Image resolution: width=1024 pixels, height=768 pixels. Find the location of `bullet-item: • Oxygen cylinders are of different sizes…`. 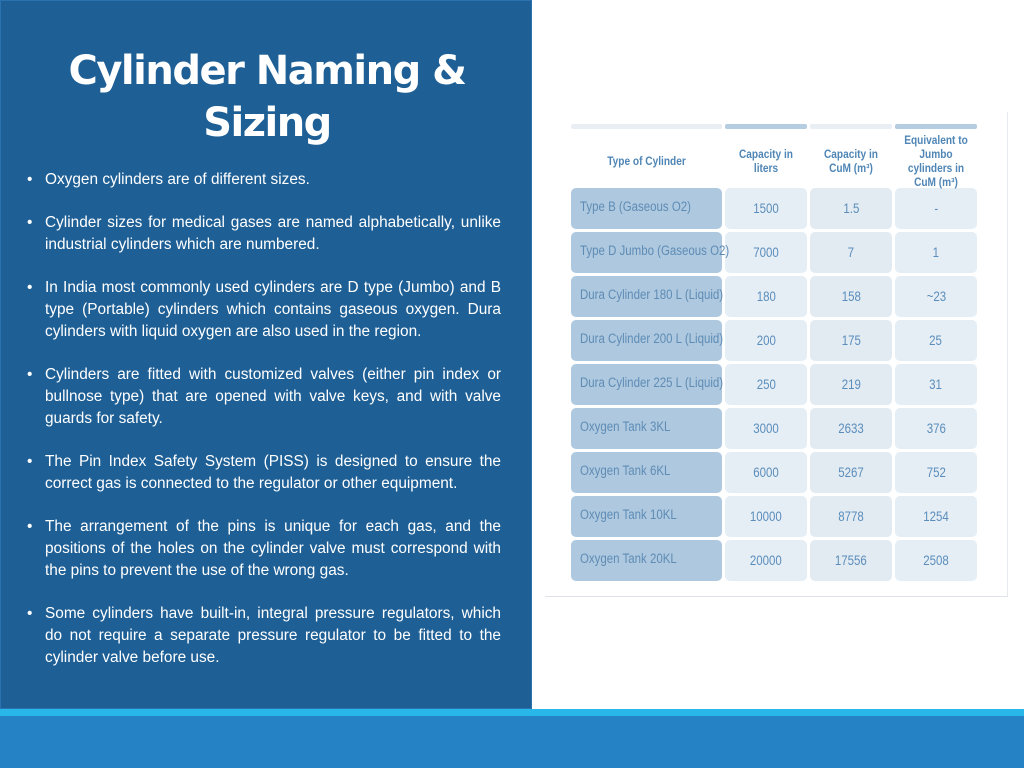

bullet-item: • Oxygen cylinders are of different sizes… is located at coordinates (264, 180).